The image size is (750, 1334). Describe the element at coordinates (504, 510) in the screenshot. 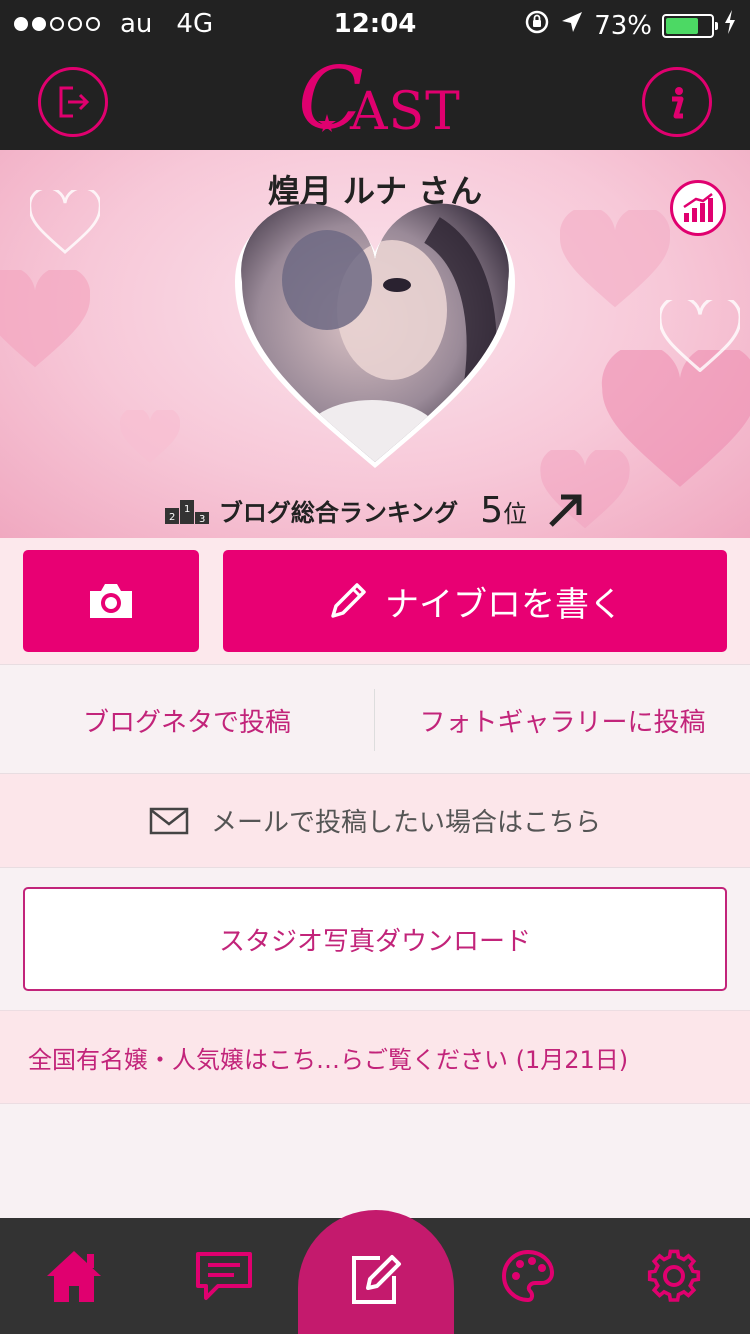

I see `ranking-position: 5位` at that location.